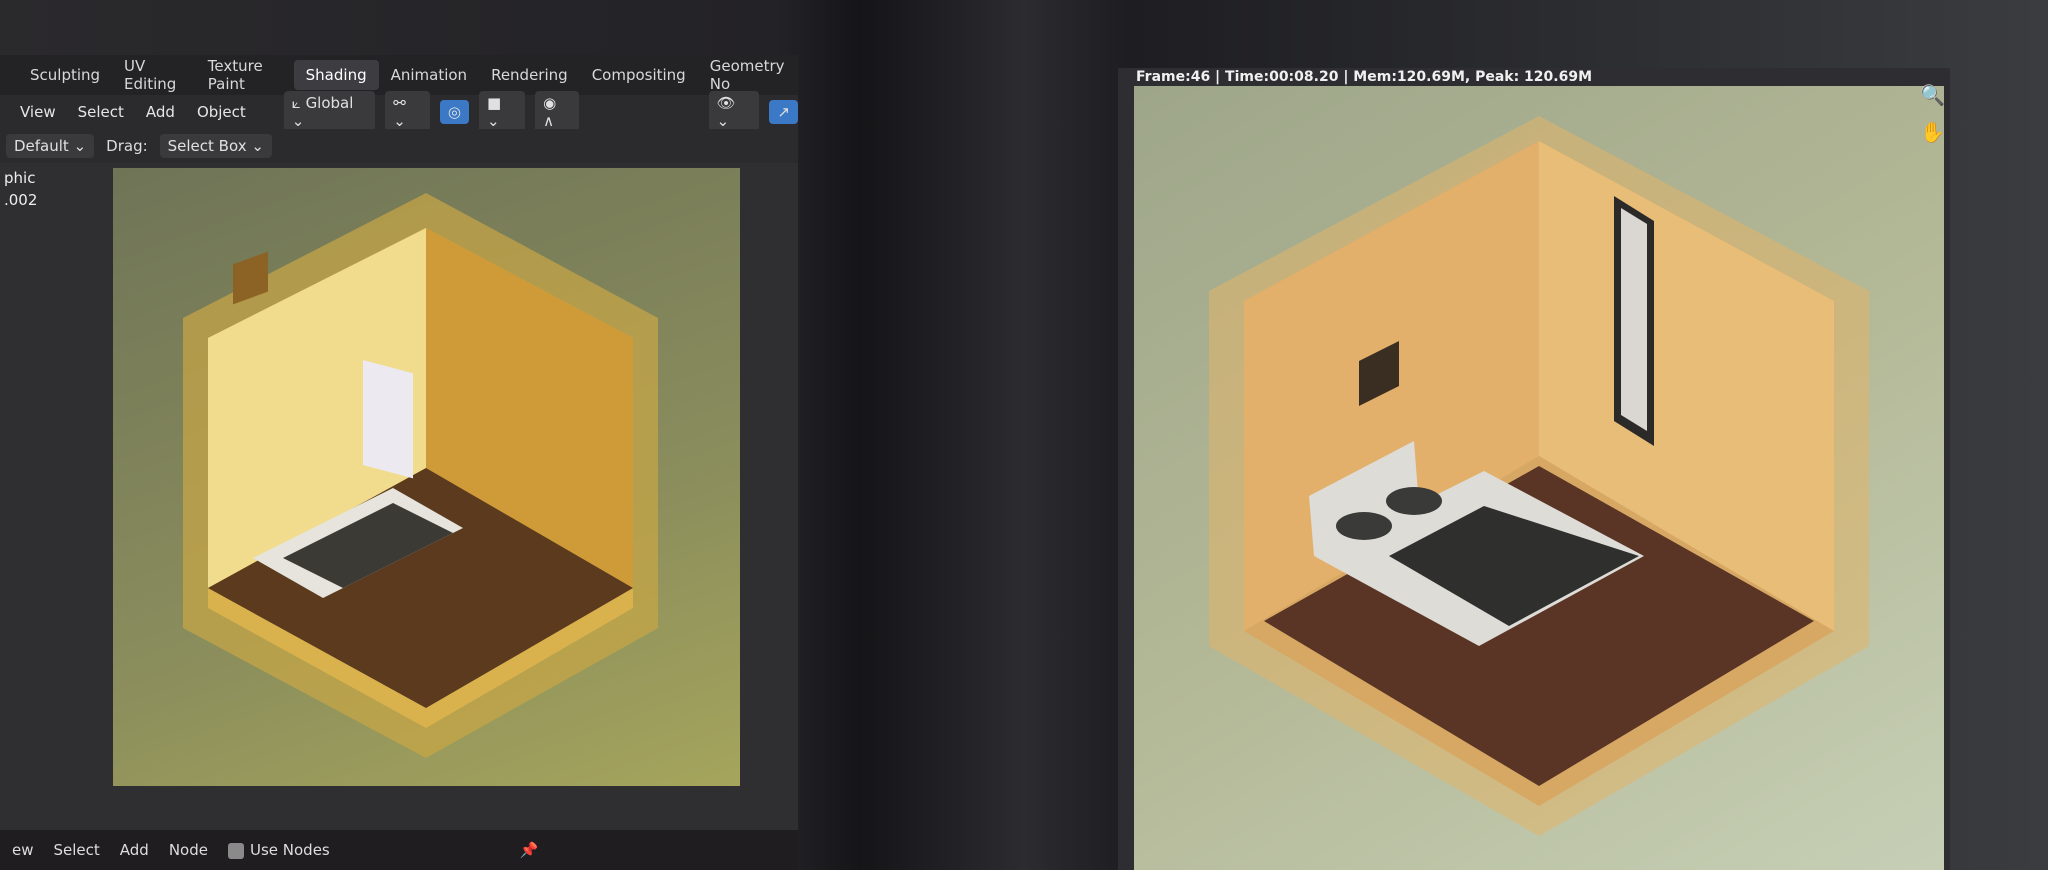  I want to click on window-shape, so click(388, 419).